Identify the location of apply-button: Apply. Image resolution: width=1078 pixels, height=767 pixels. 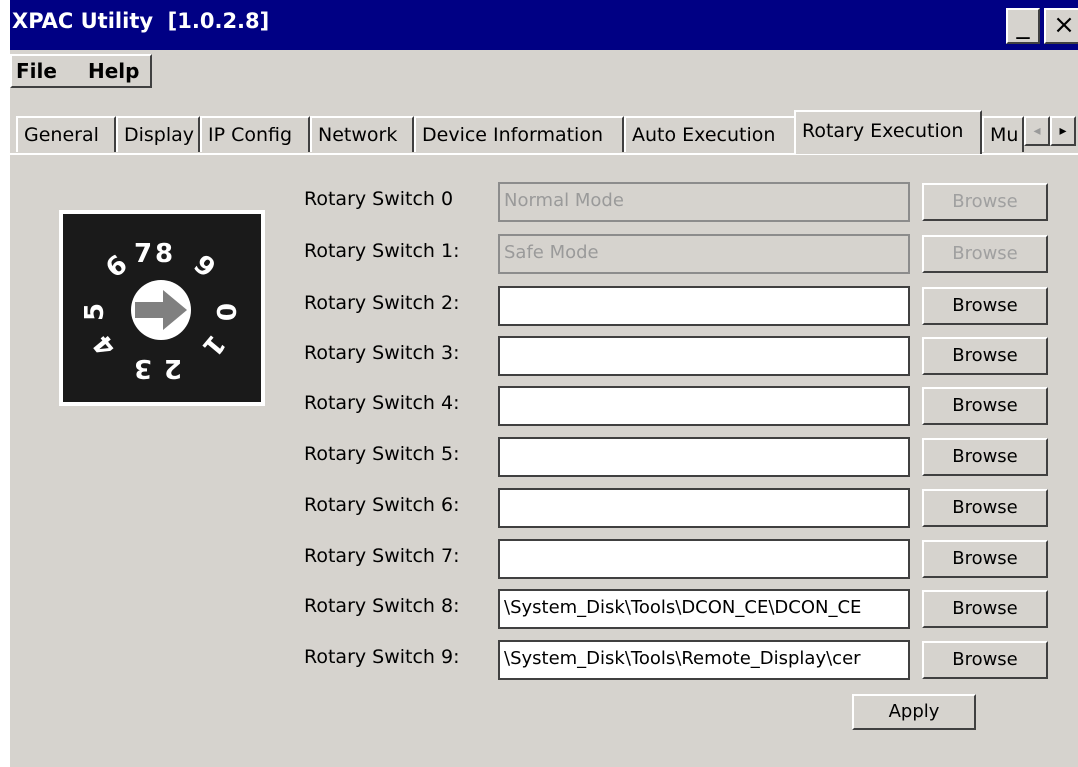
(914, 712).